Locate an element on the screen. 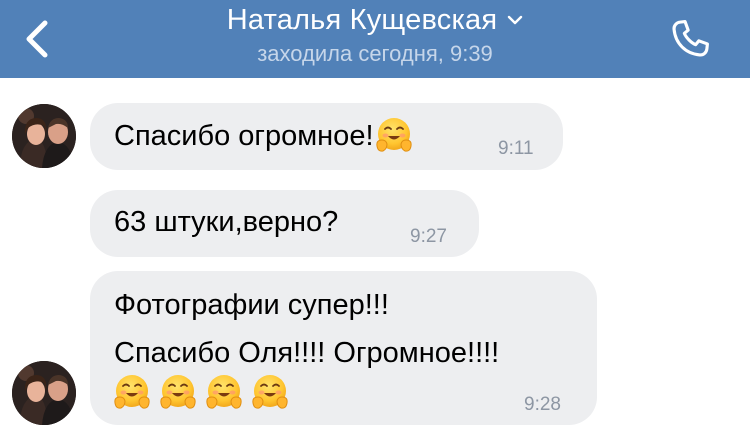  message-bubble: 63 штуки,верно? 9:27 is located at coordinates (284, 223).